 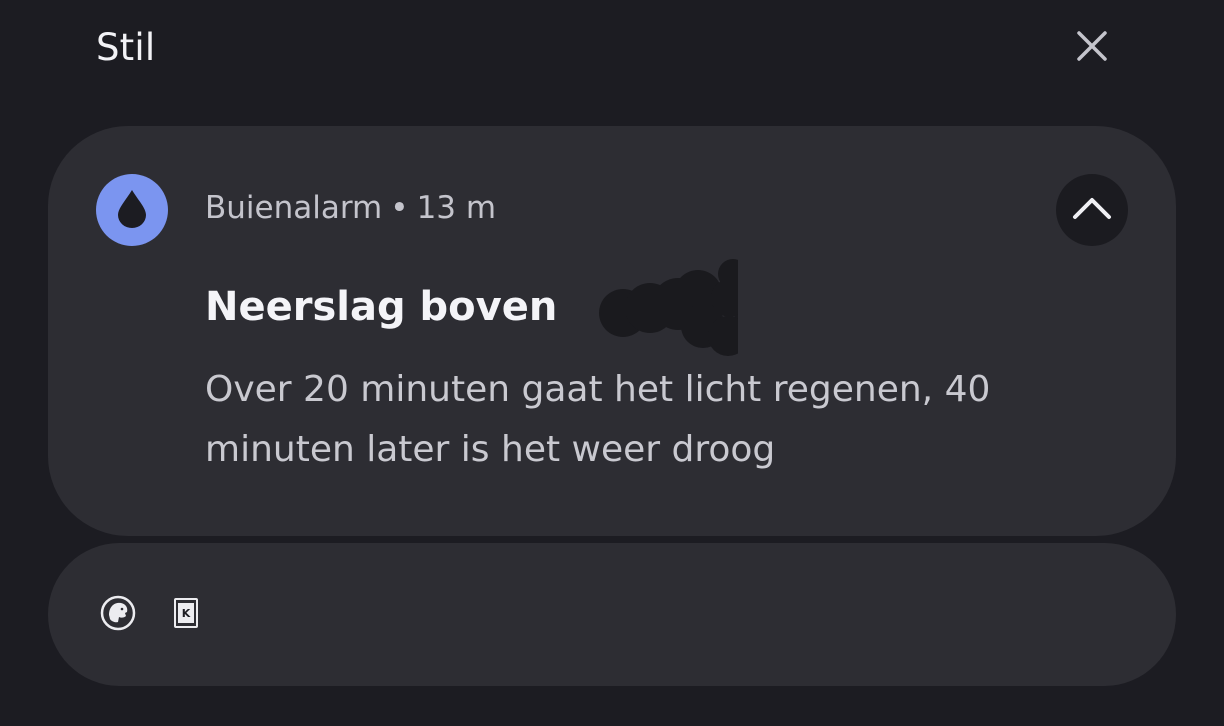 I want to click on notification-meta: Buienalarm • 13 m, so click(x=350, y=208).